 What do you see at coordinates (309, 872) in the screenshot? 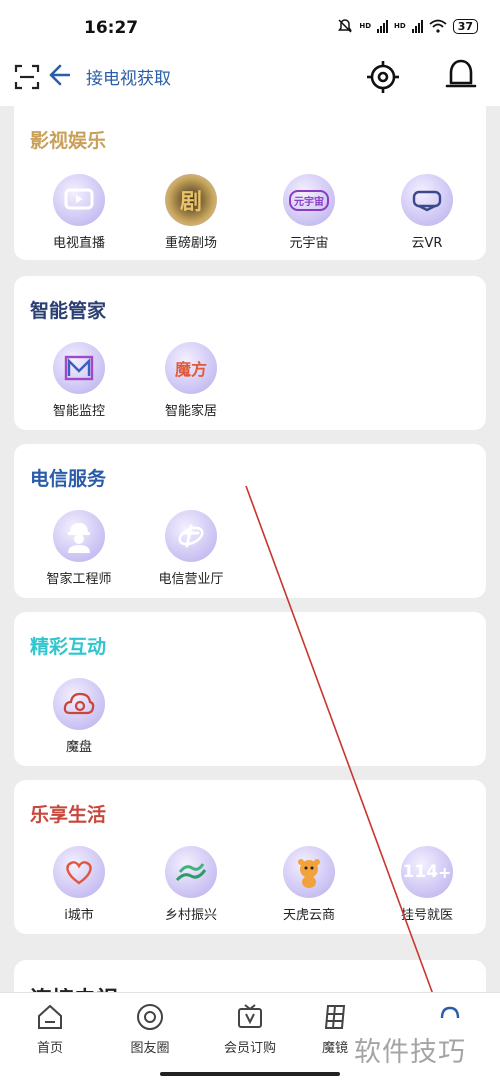
I see `tiger-mascot-icon` at bounding box center [309, 872].